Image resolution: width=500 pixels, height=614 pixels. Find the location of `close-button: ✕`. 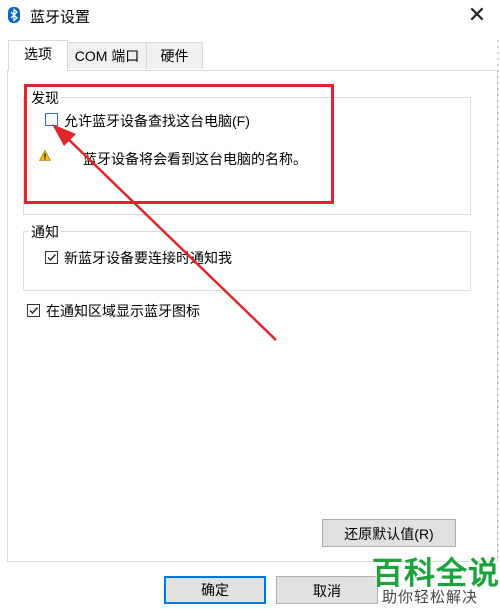

close-button: ✕ is located at coordinates (477, 15).